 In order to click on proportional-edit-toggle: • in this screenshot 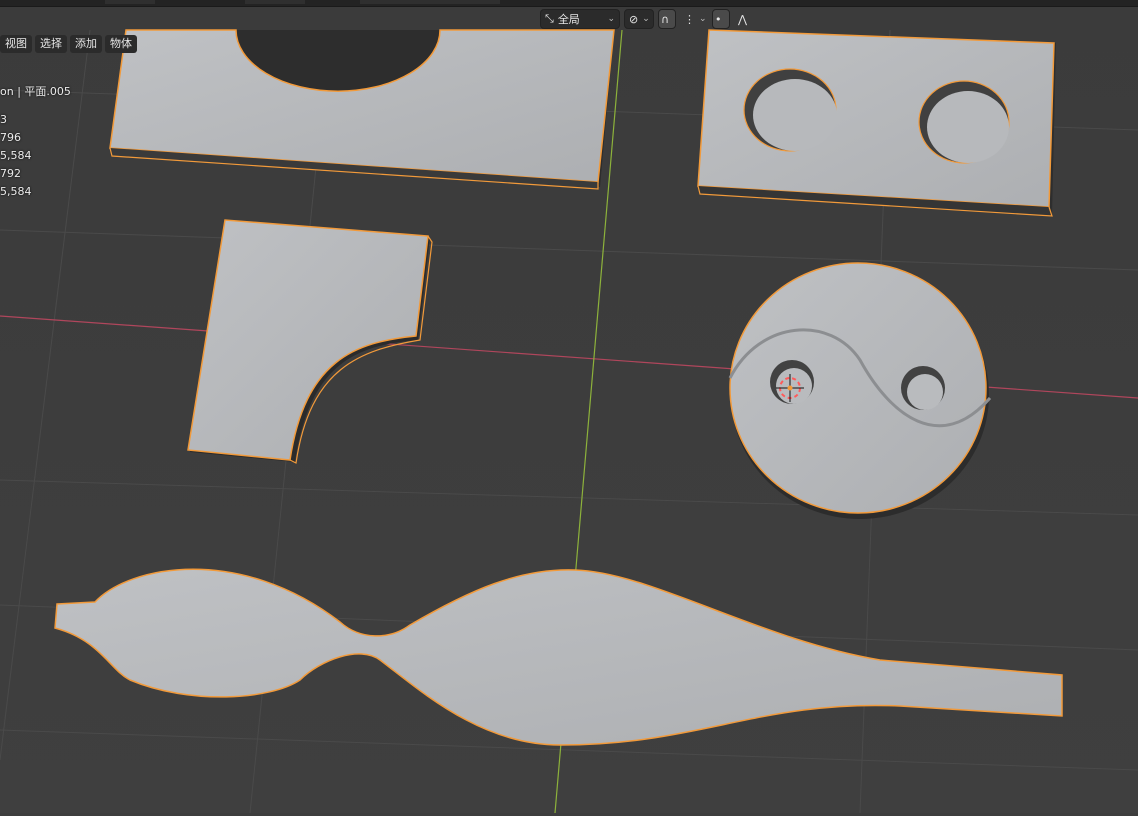, I will do `click(721, 19)`.